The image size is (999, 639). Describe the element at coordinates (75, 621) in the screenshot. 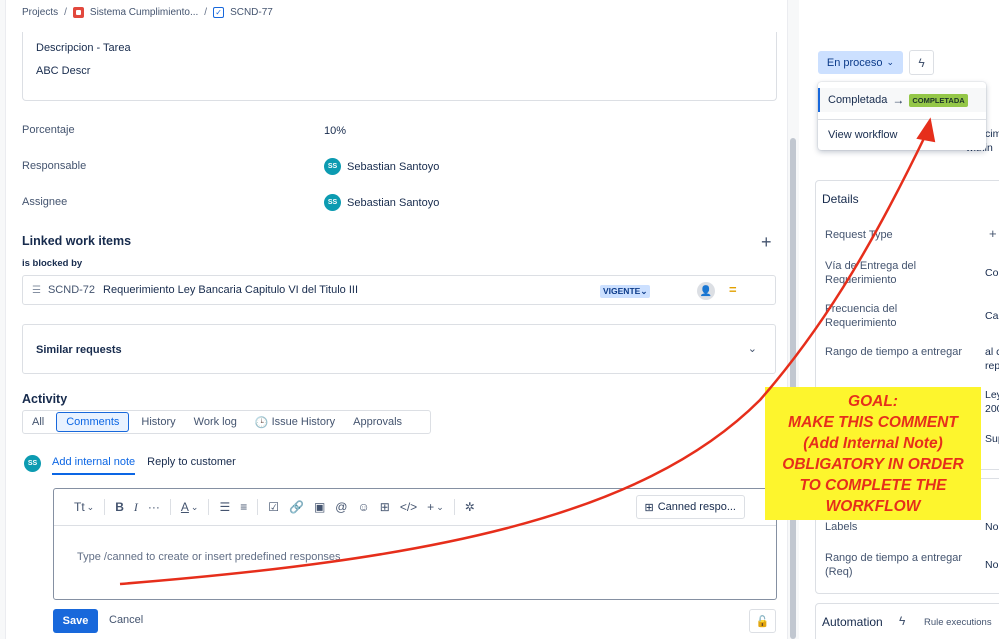

I see `save-button: Save` at that location.